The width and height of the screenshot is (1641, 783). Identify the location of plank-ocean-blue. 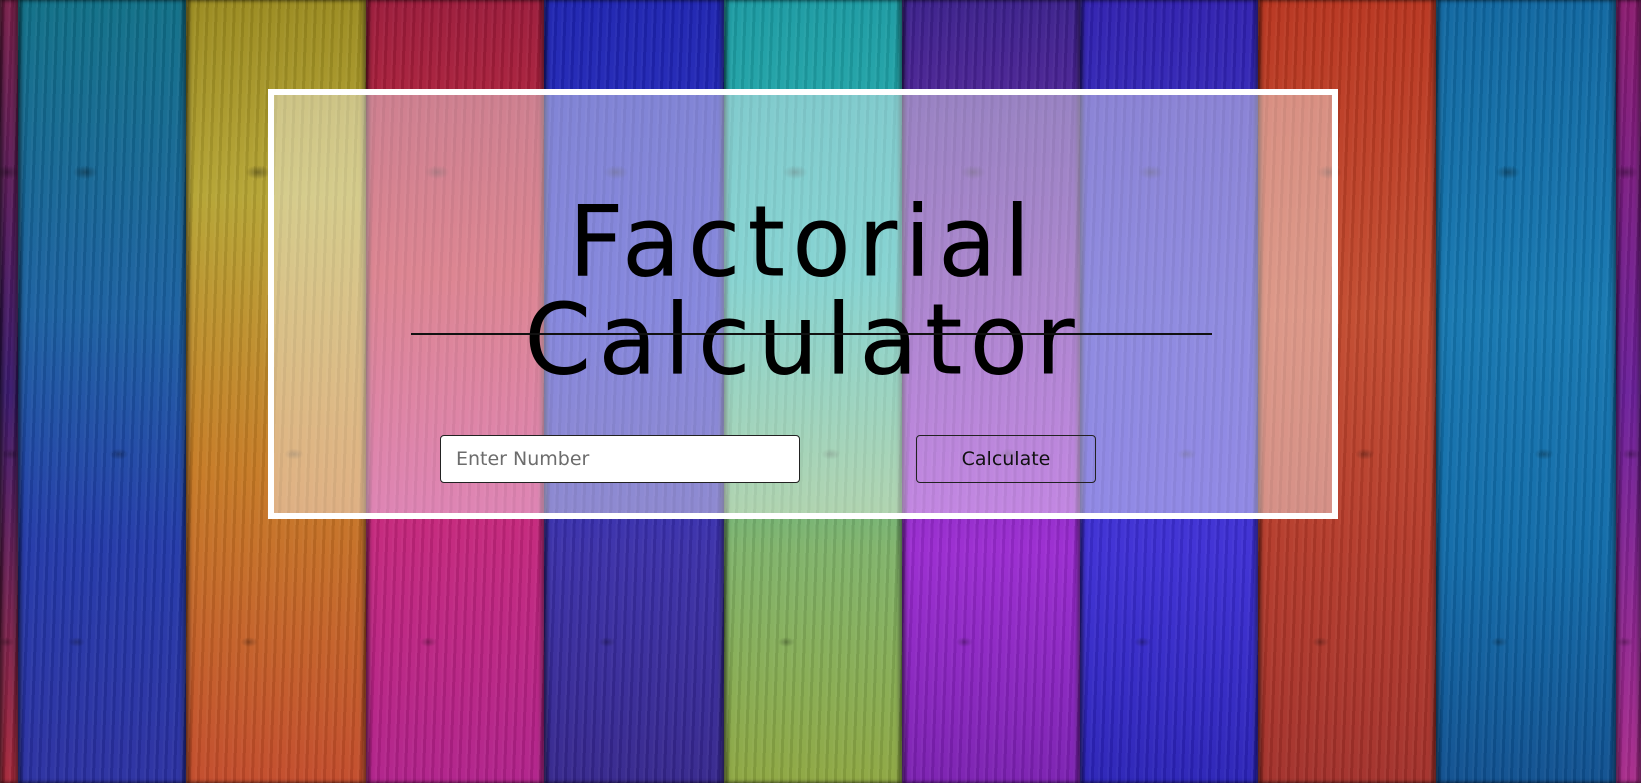
(1526, 391).